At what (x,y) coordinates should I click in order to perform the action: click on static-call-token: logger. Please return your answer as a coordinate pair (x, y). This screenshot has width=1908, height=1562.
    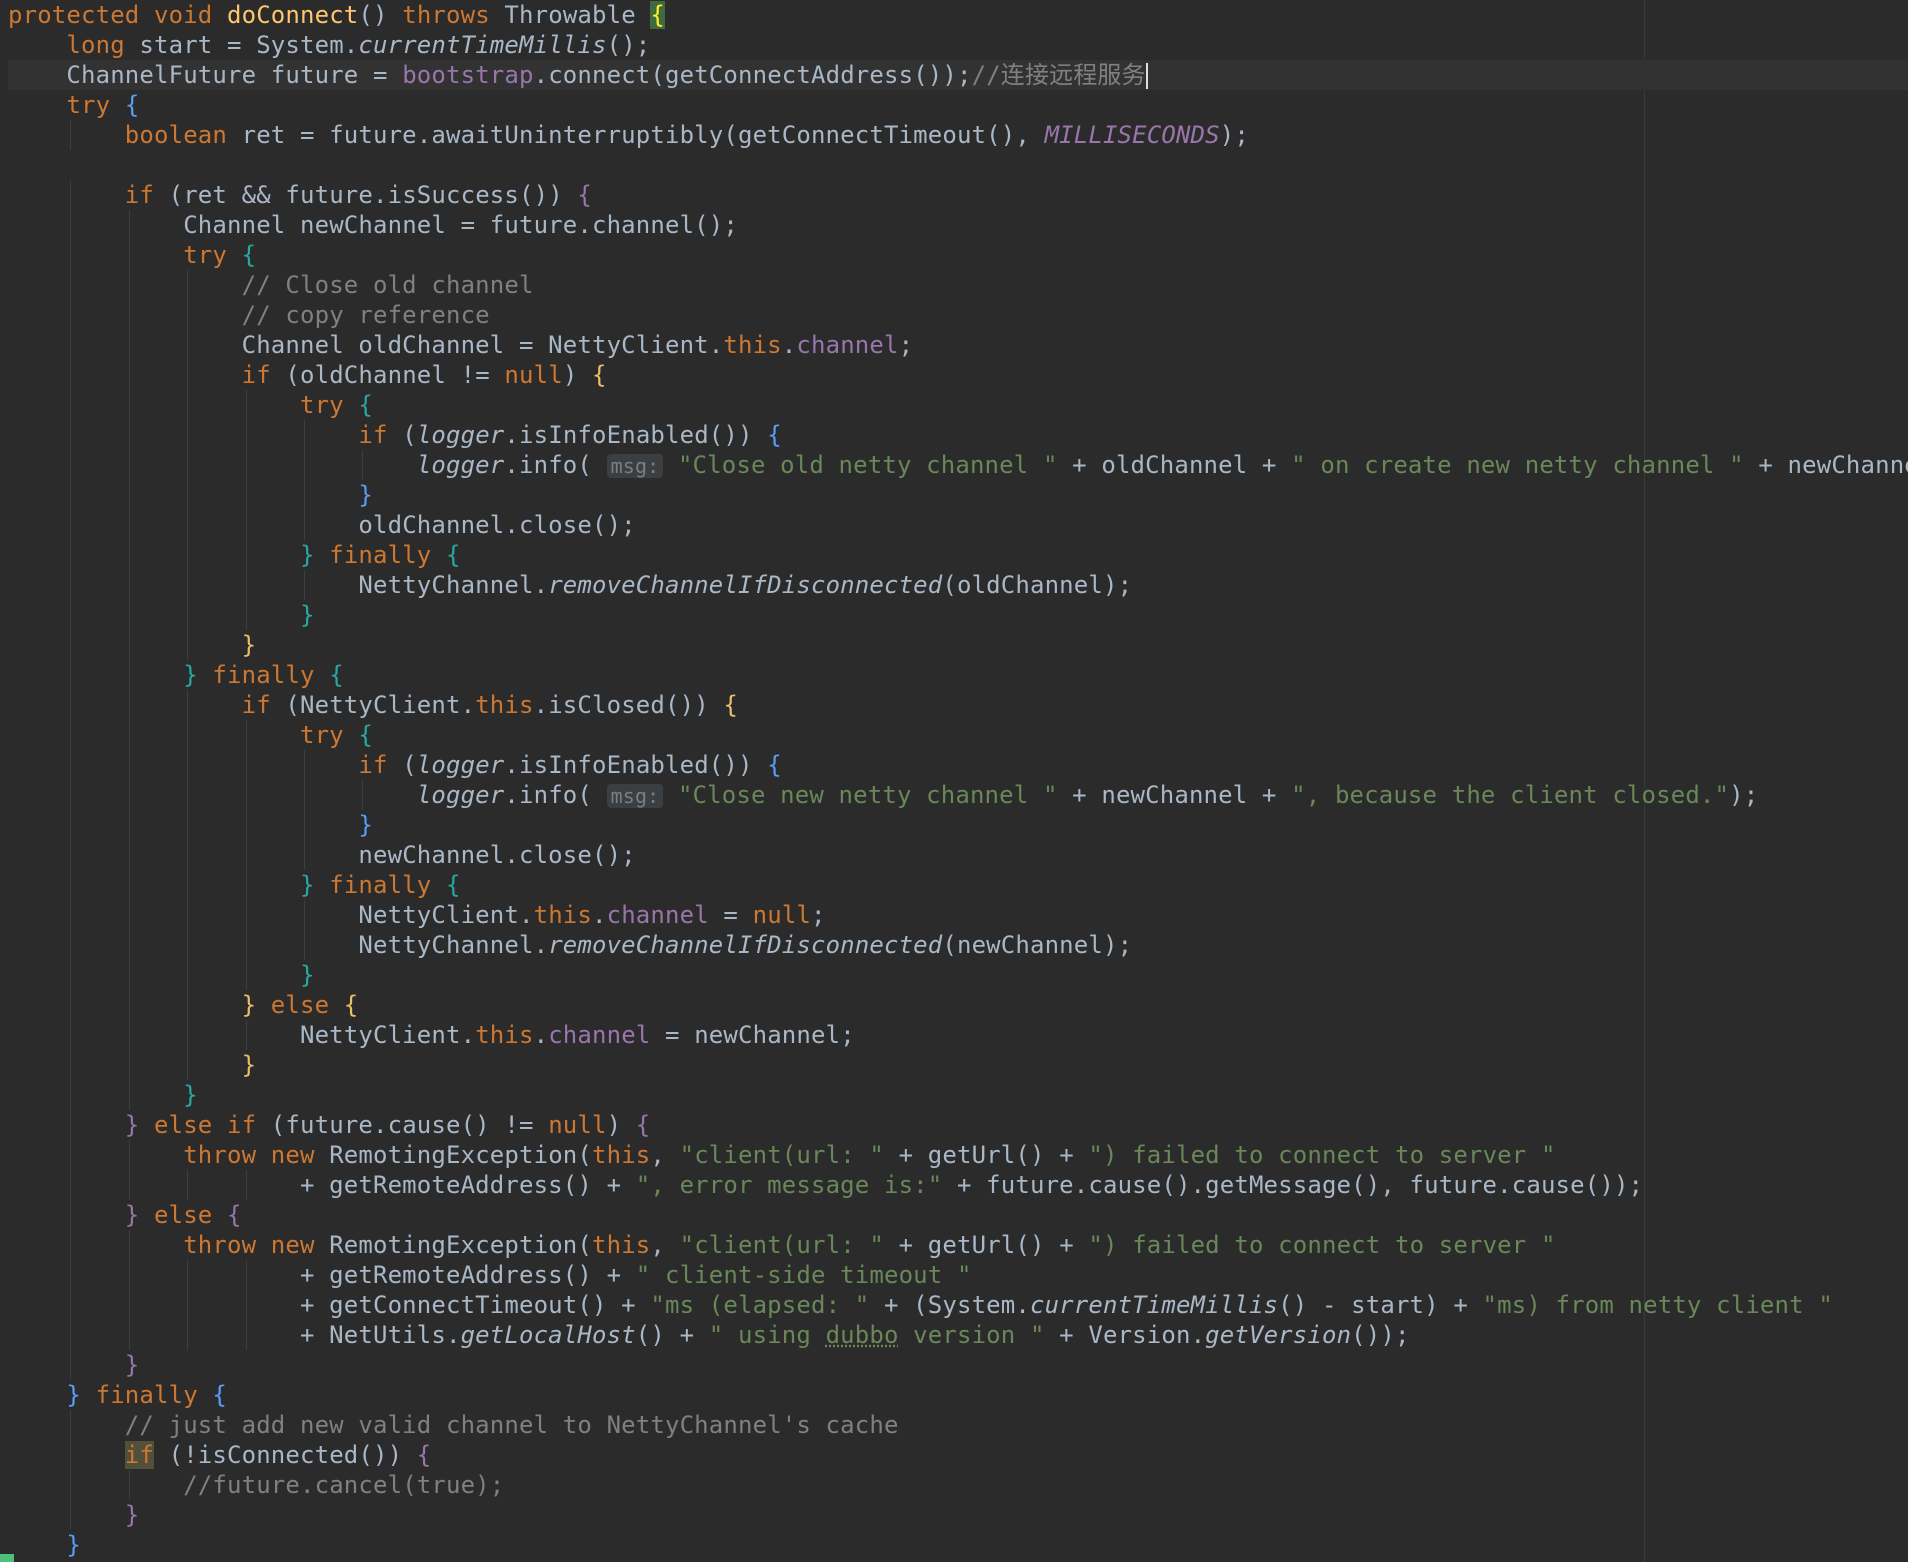
    Looking at the image, I should click on (460, 465).